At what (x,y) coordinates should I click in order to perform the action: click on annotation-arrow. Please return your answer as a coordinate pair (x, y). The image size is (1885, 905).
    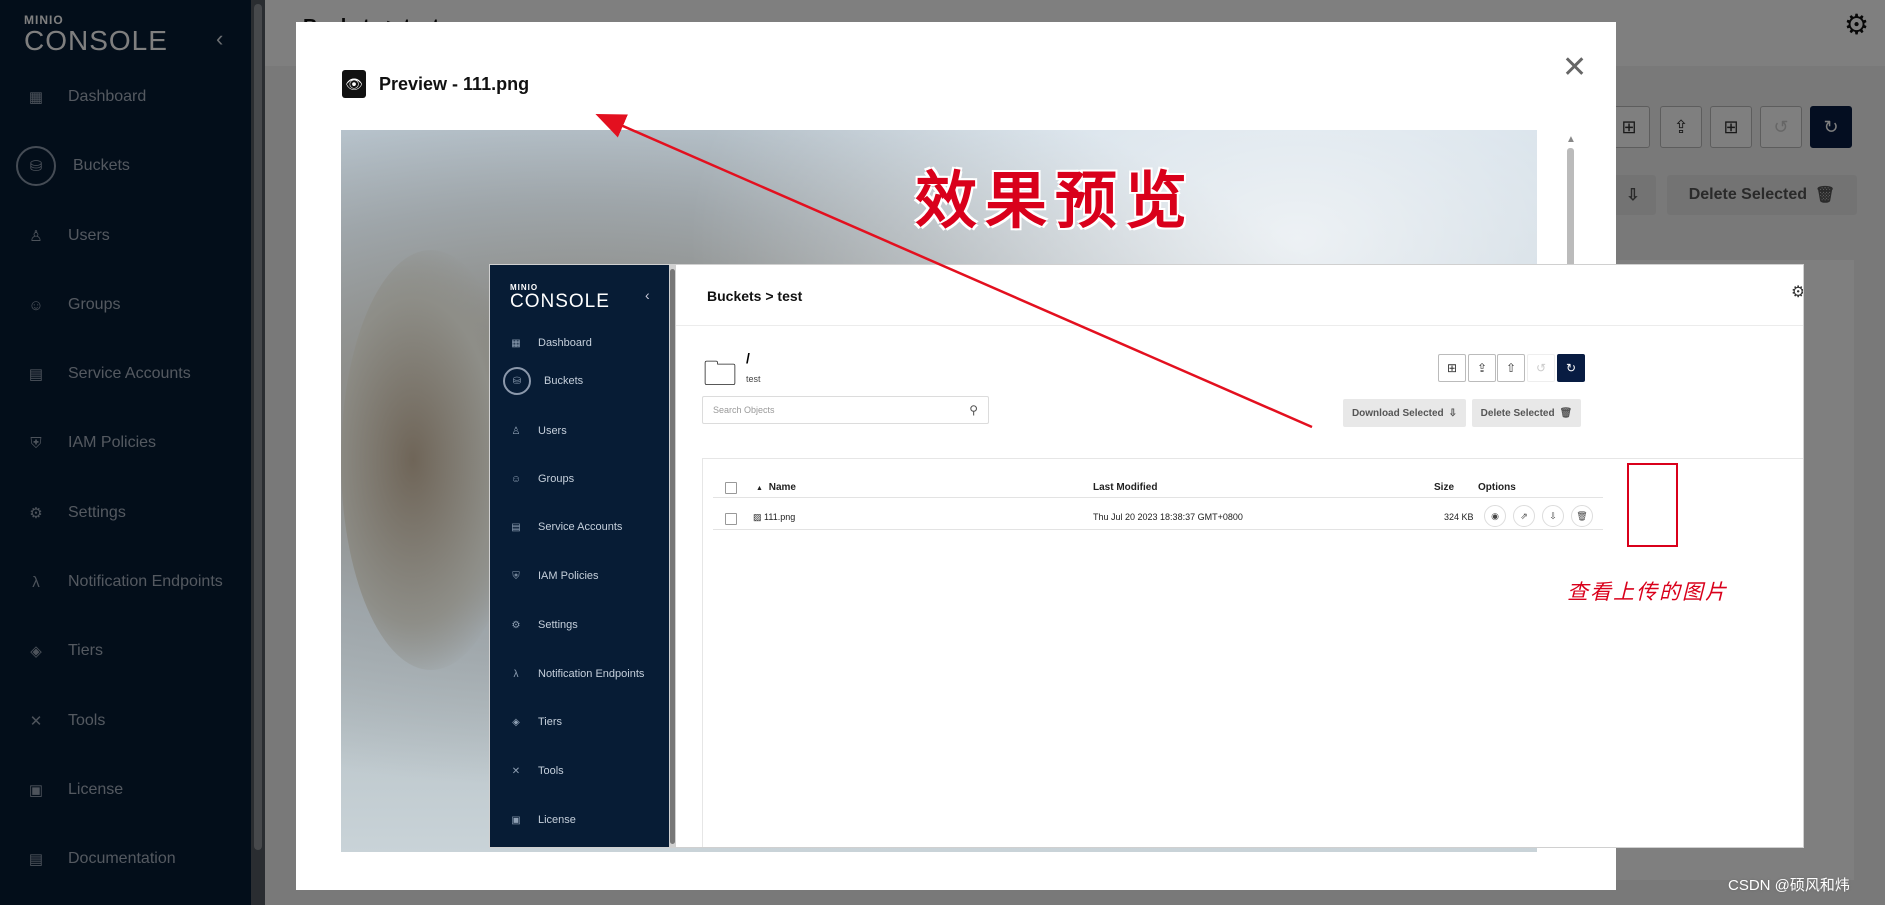
    Looking at the image, I should click on (954, 271).